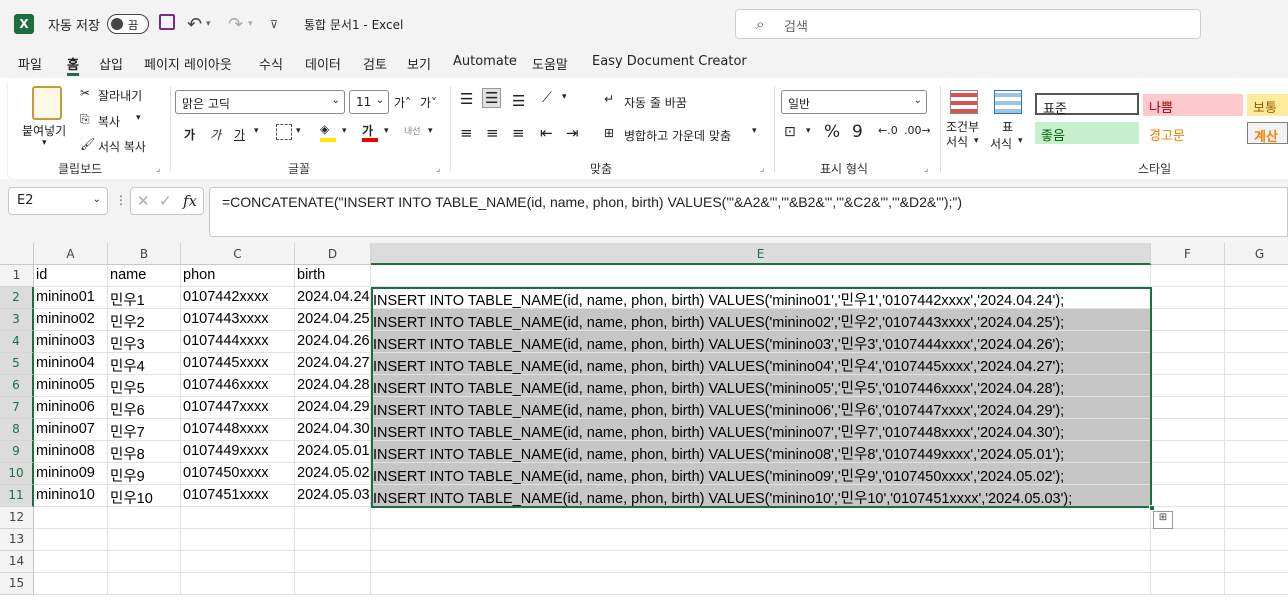 This screenshot has width=1288, height=609. I want to click on cell: 2024.04.28, so click(333, 386).